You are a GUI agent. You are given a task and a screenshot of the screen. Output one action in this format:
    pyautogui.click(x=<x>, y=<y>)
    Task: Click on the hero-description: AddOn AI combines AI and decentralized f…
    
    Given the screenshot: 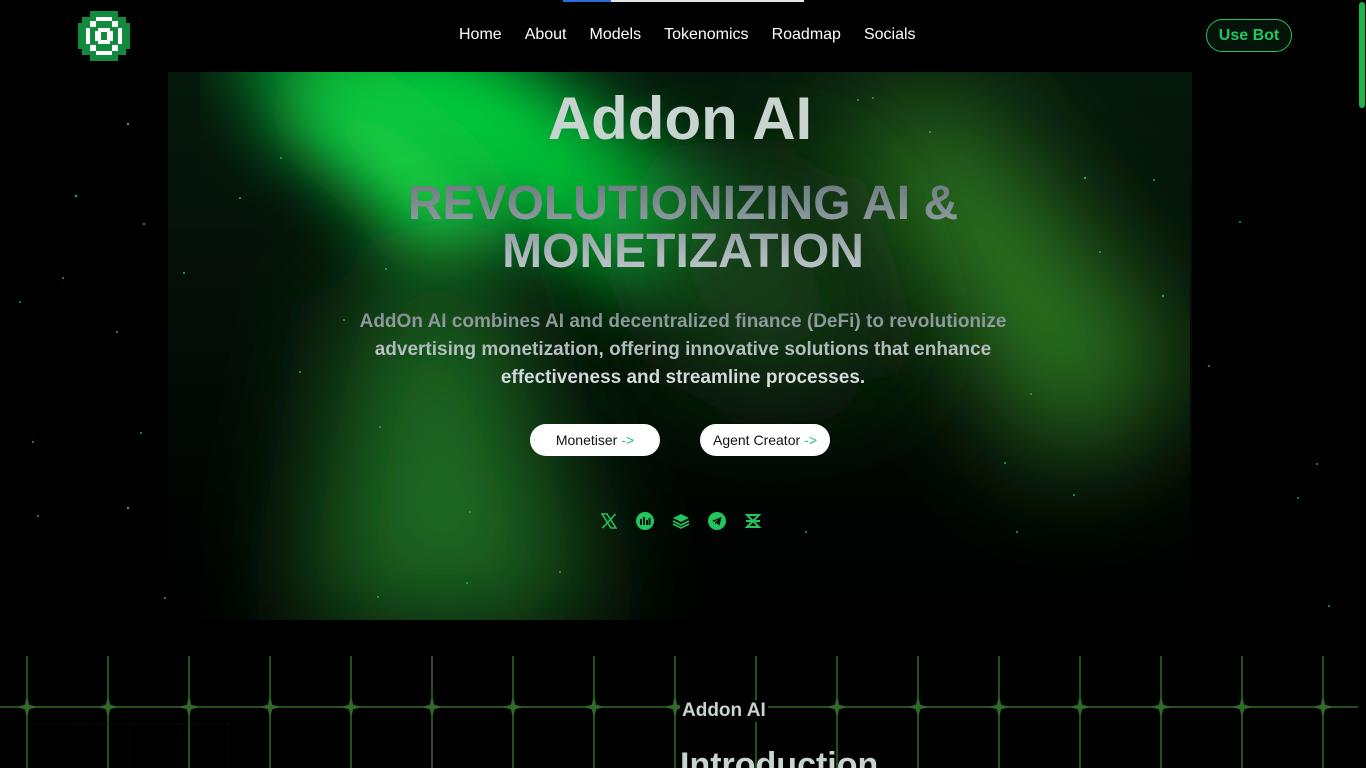 What is the action you would take?
    pyautogui.click(x=683, y=350)
    